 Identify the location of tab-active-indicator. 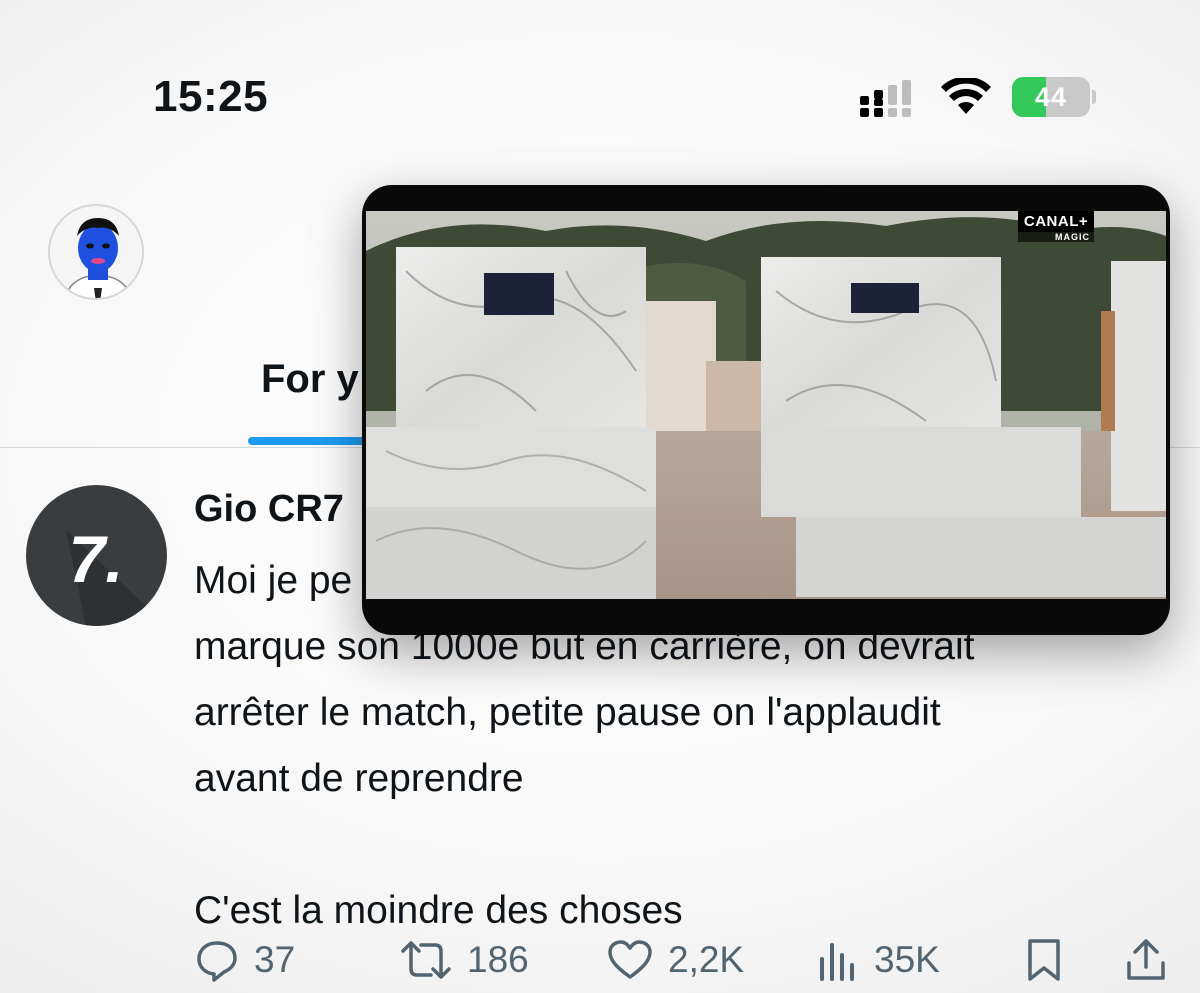
(313, 441).